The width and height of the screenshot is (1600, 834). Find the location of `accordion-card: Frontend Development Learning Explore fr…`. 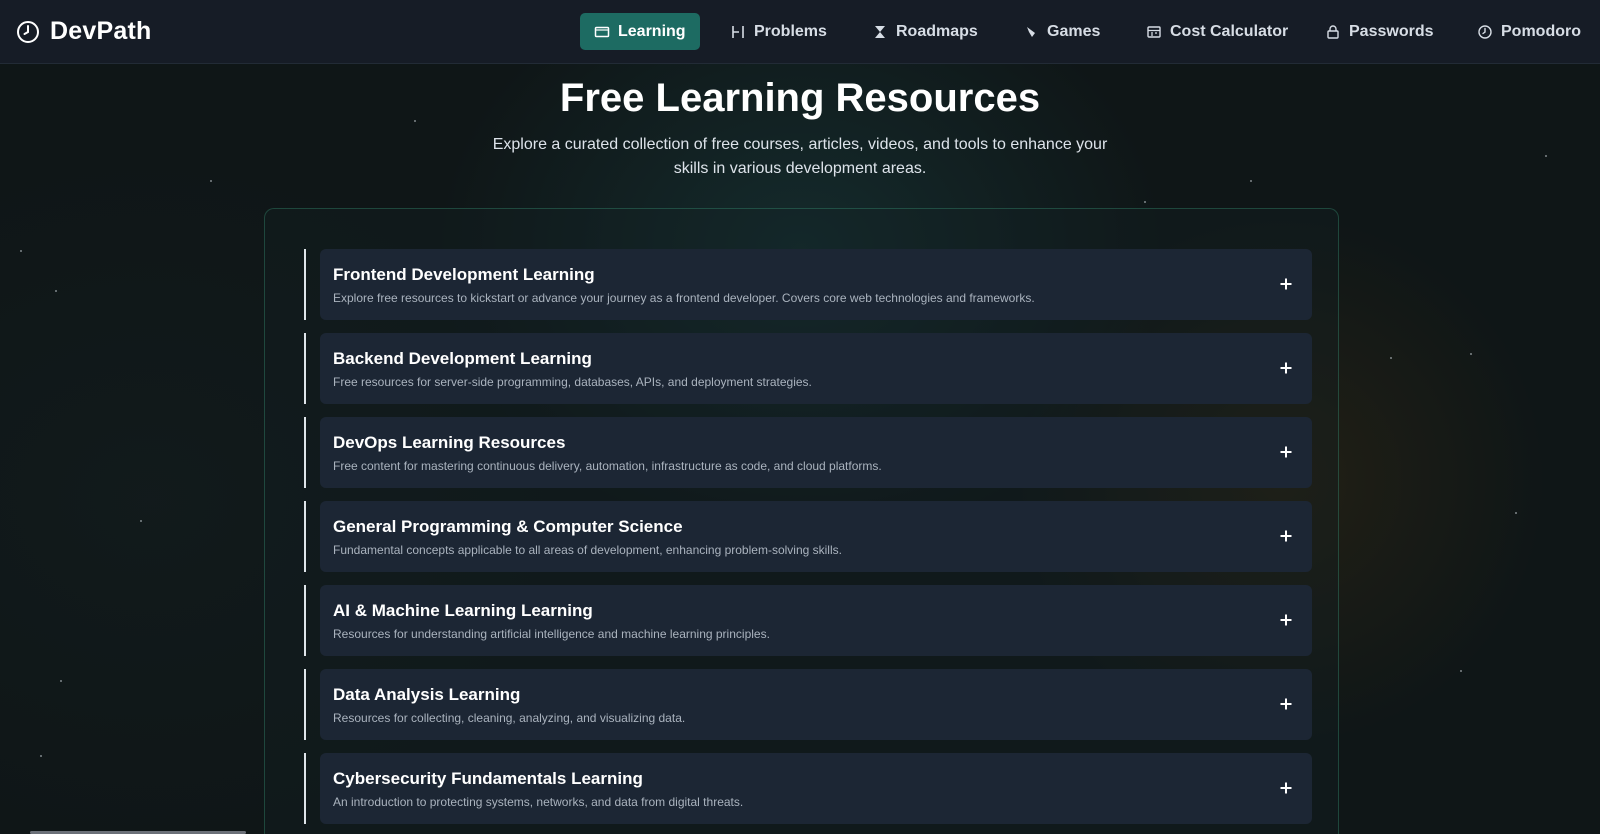

accordion-card: Frontend Development Learning Explore fr… is located at coordinates (816, 284).